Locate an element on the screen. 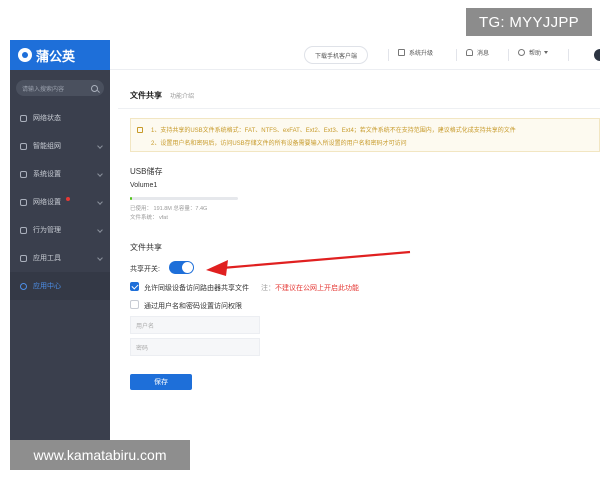 The image size is (600, 480). arrow-shaft is located at coordinates (316, 260).